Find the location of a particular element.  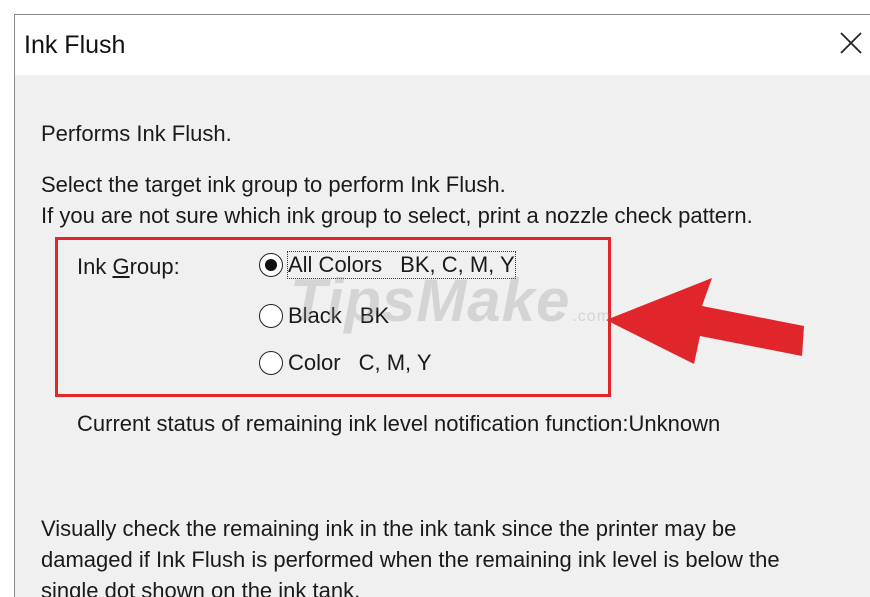

close-icon is located at coordinates (851, 43).